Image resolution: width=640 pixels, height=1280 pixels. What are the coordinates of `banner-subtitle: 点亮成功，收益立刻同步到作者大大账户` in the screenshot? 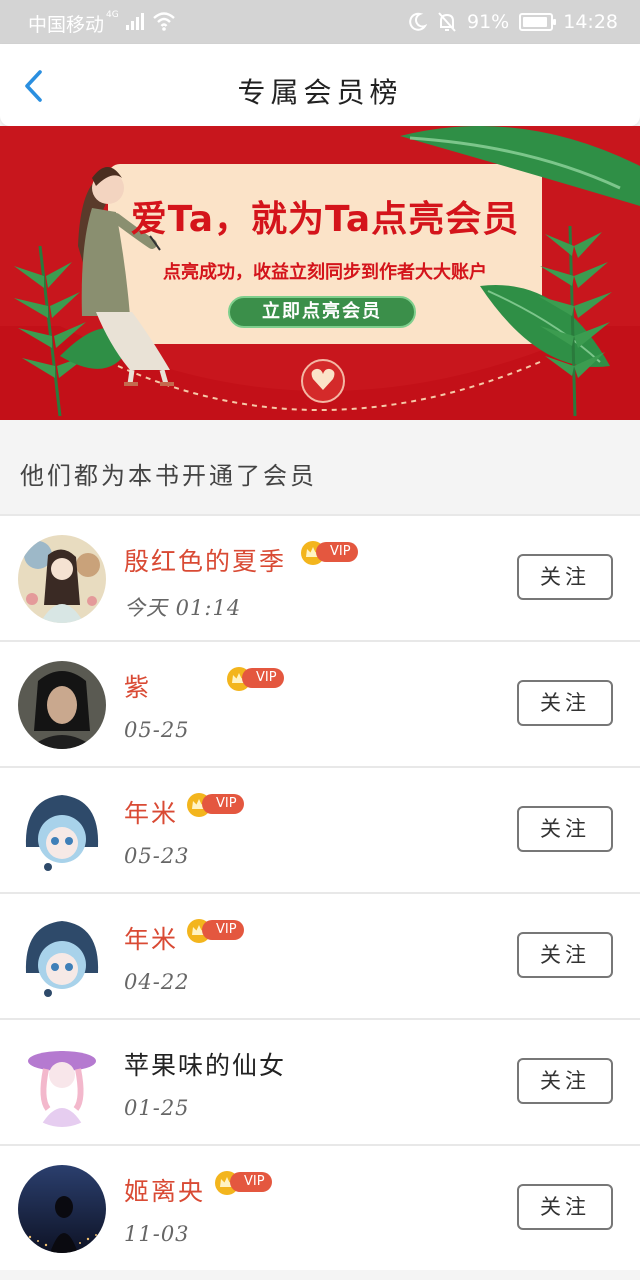 It's located at (325, 272).